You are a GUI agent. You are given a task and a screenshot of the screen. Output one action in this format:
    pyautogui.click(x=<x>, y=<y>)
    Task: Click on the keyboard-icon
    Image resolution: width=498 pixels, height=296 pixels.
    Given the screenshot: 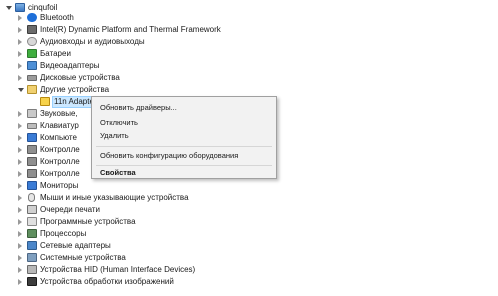 What is the action you would take?
    pyautogui.click(x=32, y=126)
    